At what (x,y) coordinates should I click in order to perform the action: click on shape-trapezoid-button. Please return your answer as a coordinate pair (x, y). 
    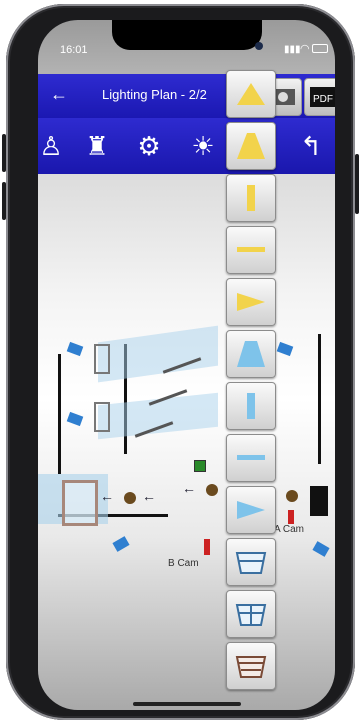
    Looking at the image, I should click on (251, 146).